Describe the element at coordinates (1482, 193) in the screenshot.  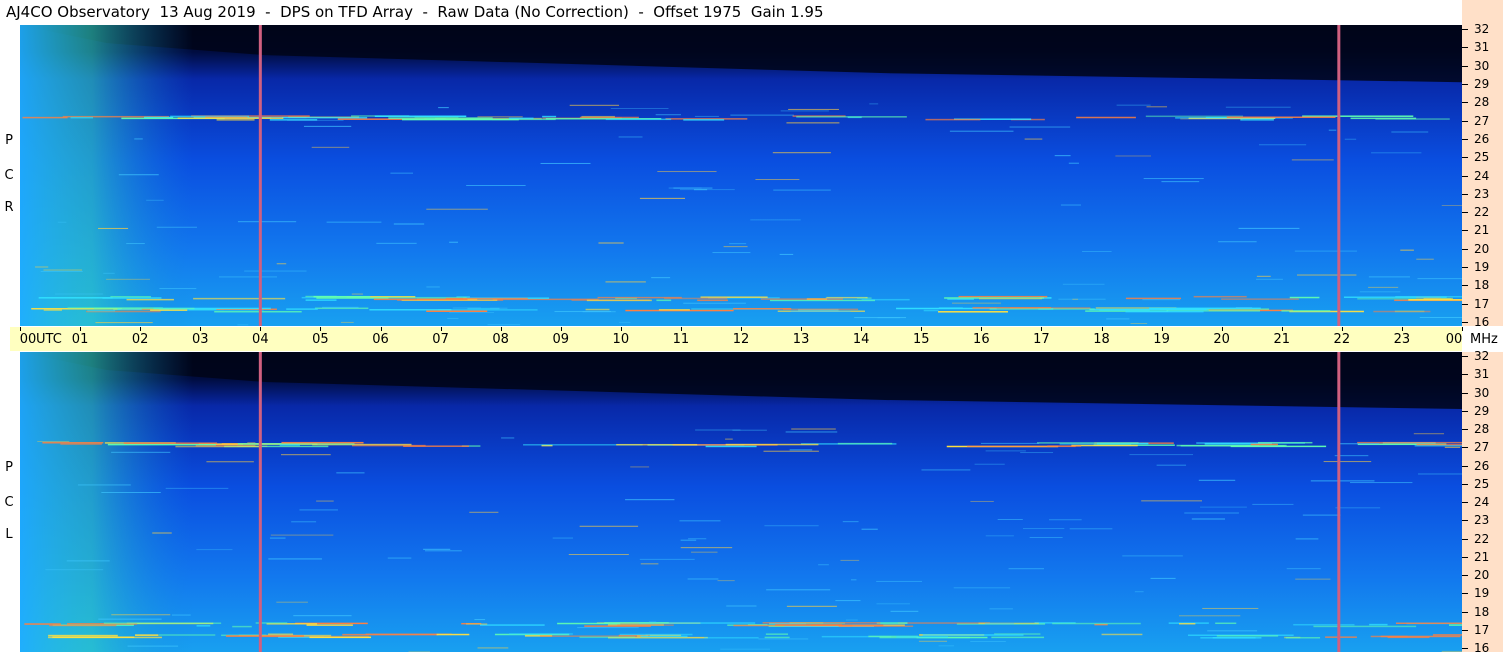
I see `frequency-tick-label: 23` at that location.